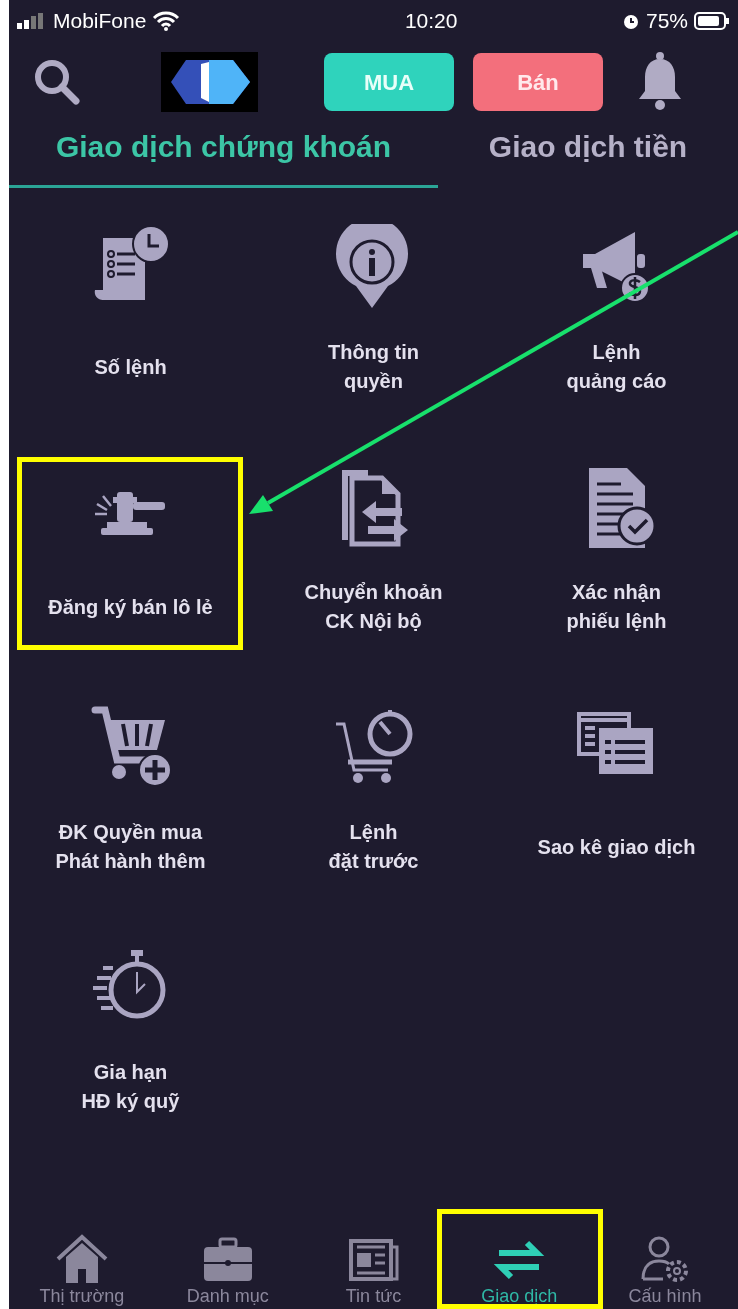 This screenshot has width=738, height=1309. I want to click on wifi-icon, so click(166, 21).